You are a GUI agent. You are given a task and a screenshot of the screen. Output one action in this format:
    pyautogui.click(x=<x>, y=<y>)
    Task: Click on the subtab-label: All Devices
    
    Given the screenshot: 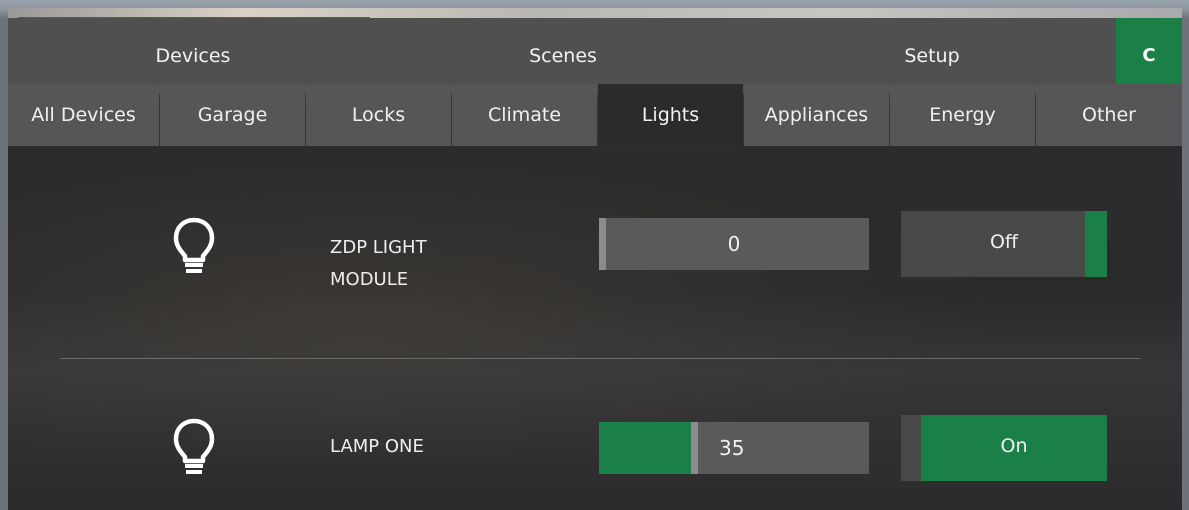 What is the action you would take?
    pyautogui.click(x=83, y=115)
    